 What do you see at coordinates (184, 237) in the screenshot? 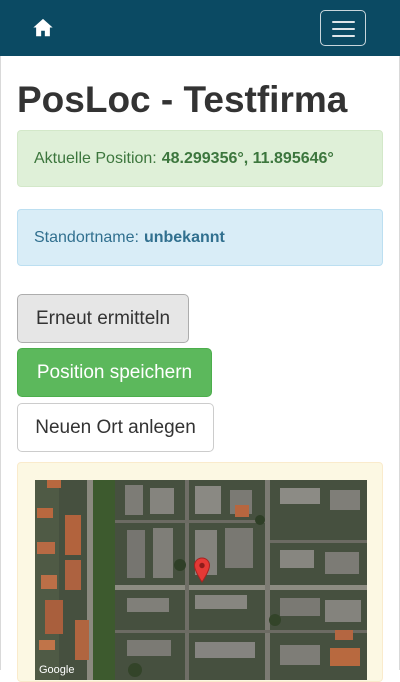
I see `location-name-value: unbekannt` at bounding box center [184, 237].